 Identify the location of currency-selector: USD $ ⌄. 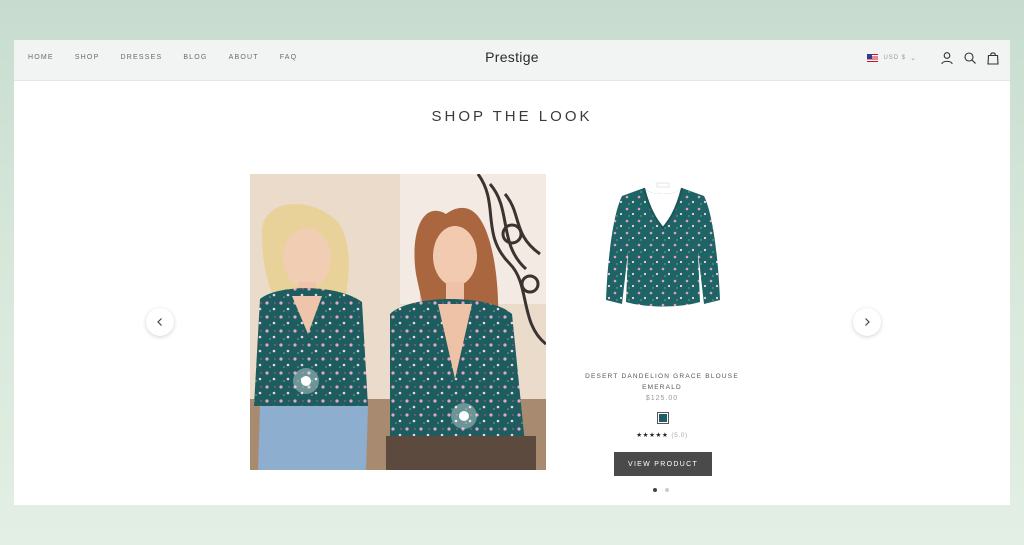
(892, 58).